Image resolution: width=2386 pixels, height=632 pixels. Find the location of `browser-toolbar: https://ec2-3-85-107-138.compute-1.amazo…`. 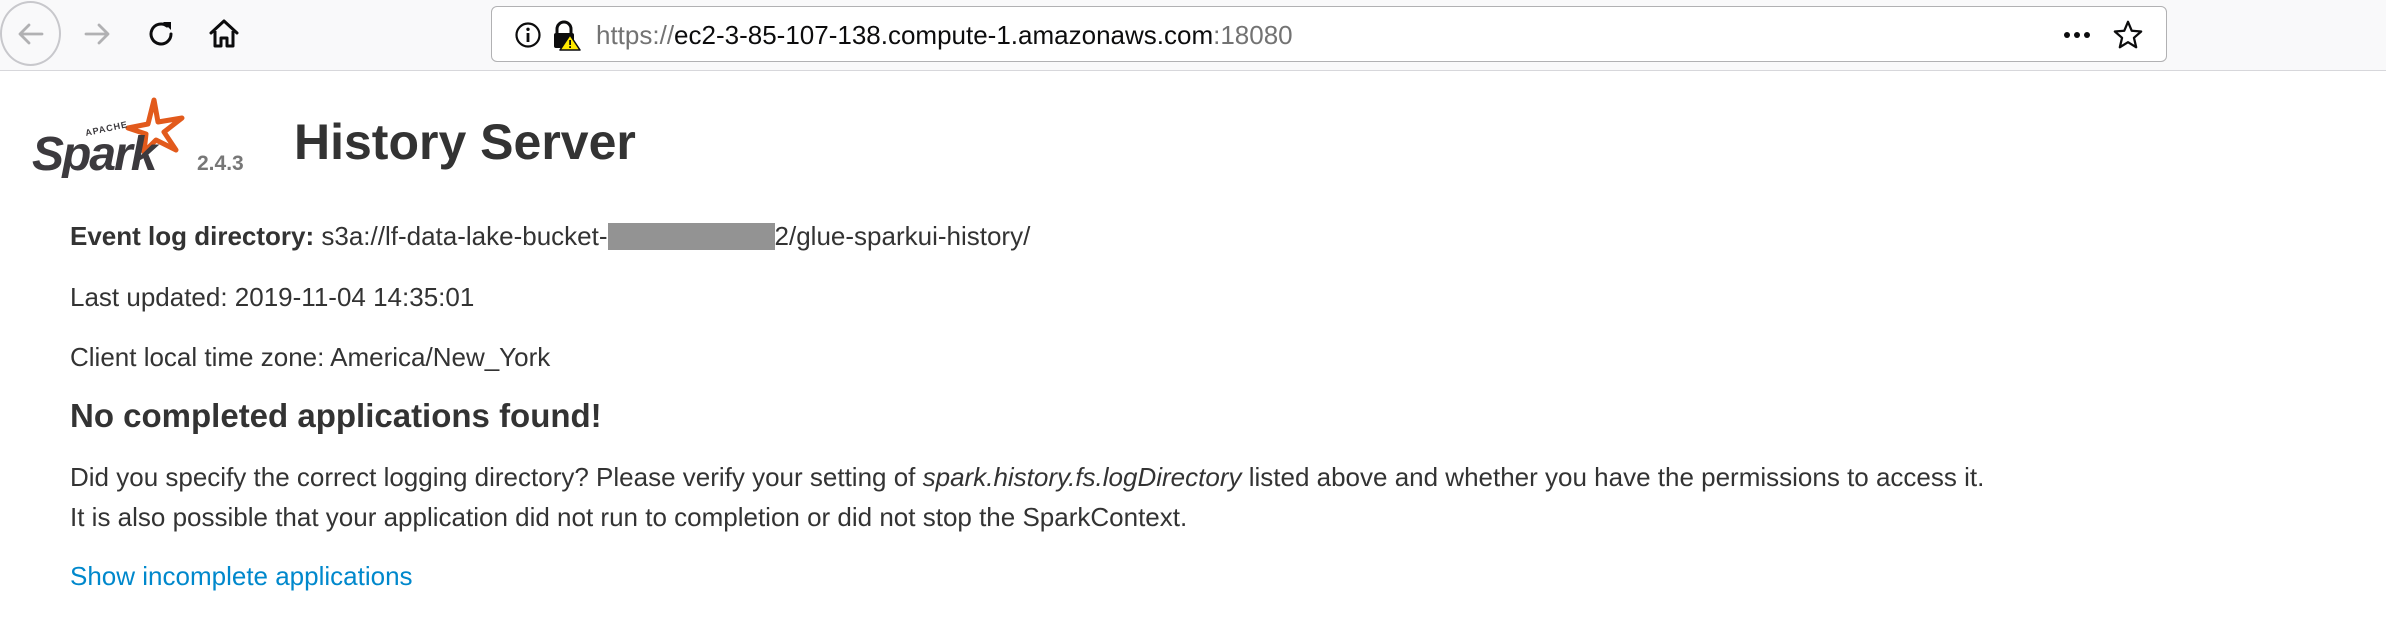

browser-toolbar: https://ec2-3-85-107-138.compute-1.amazo… is located at coordinates (1193, 35).